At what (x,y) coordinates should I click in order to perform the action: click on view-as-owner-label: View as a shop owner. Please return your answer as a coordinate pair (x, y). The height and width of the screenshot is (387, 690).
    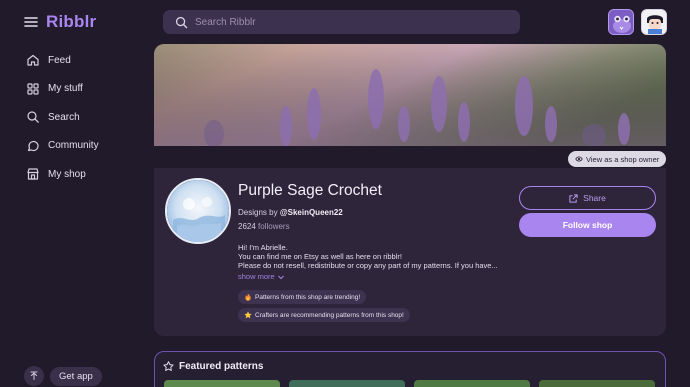
    Looking at the image, I should click on (623, 159).